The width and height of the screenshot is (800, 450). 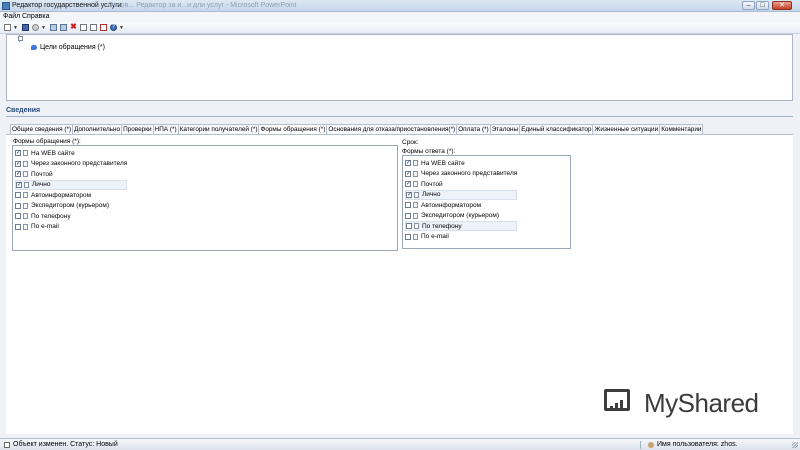 What do you see at coordinates (42, 129) in the screenshot?
I see `tab-general: Общие сведения (*)` at bounding box center [42, 129].